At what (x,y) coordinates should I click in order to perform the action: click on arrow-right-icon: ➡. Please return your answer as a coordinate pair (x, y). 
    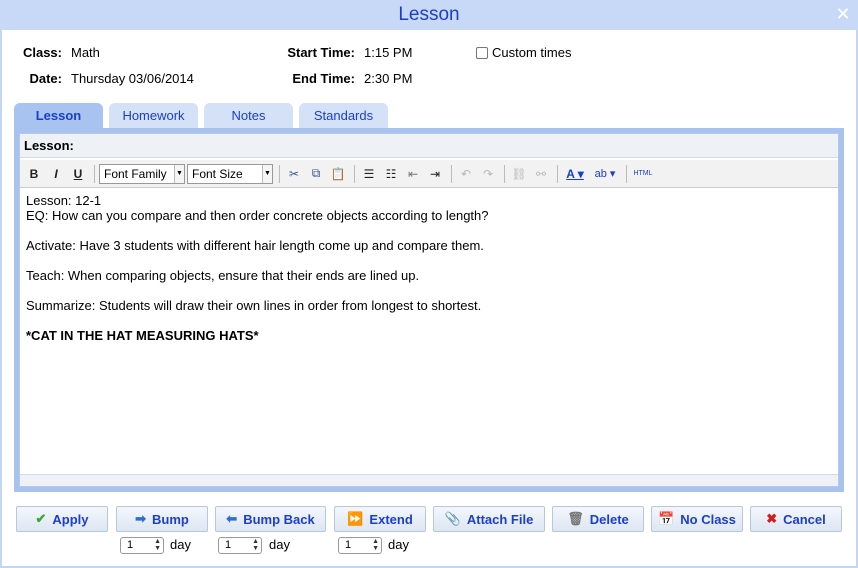
    Looking at the image, I should click on (141, 518).